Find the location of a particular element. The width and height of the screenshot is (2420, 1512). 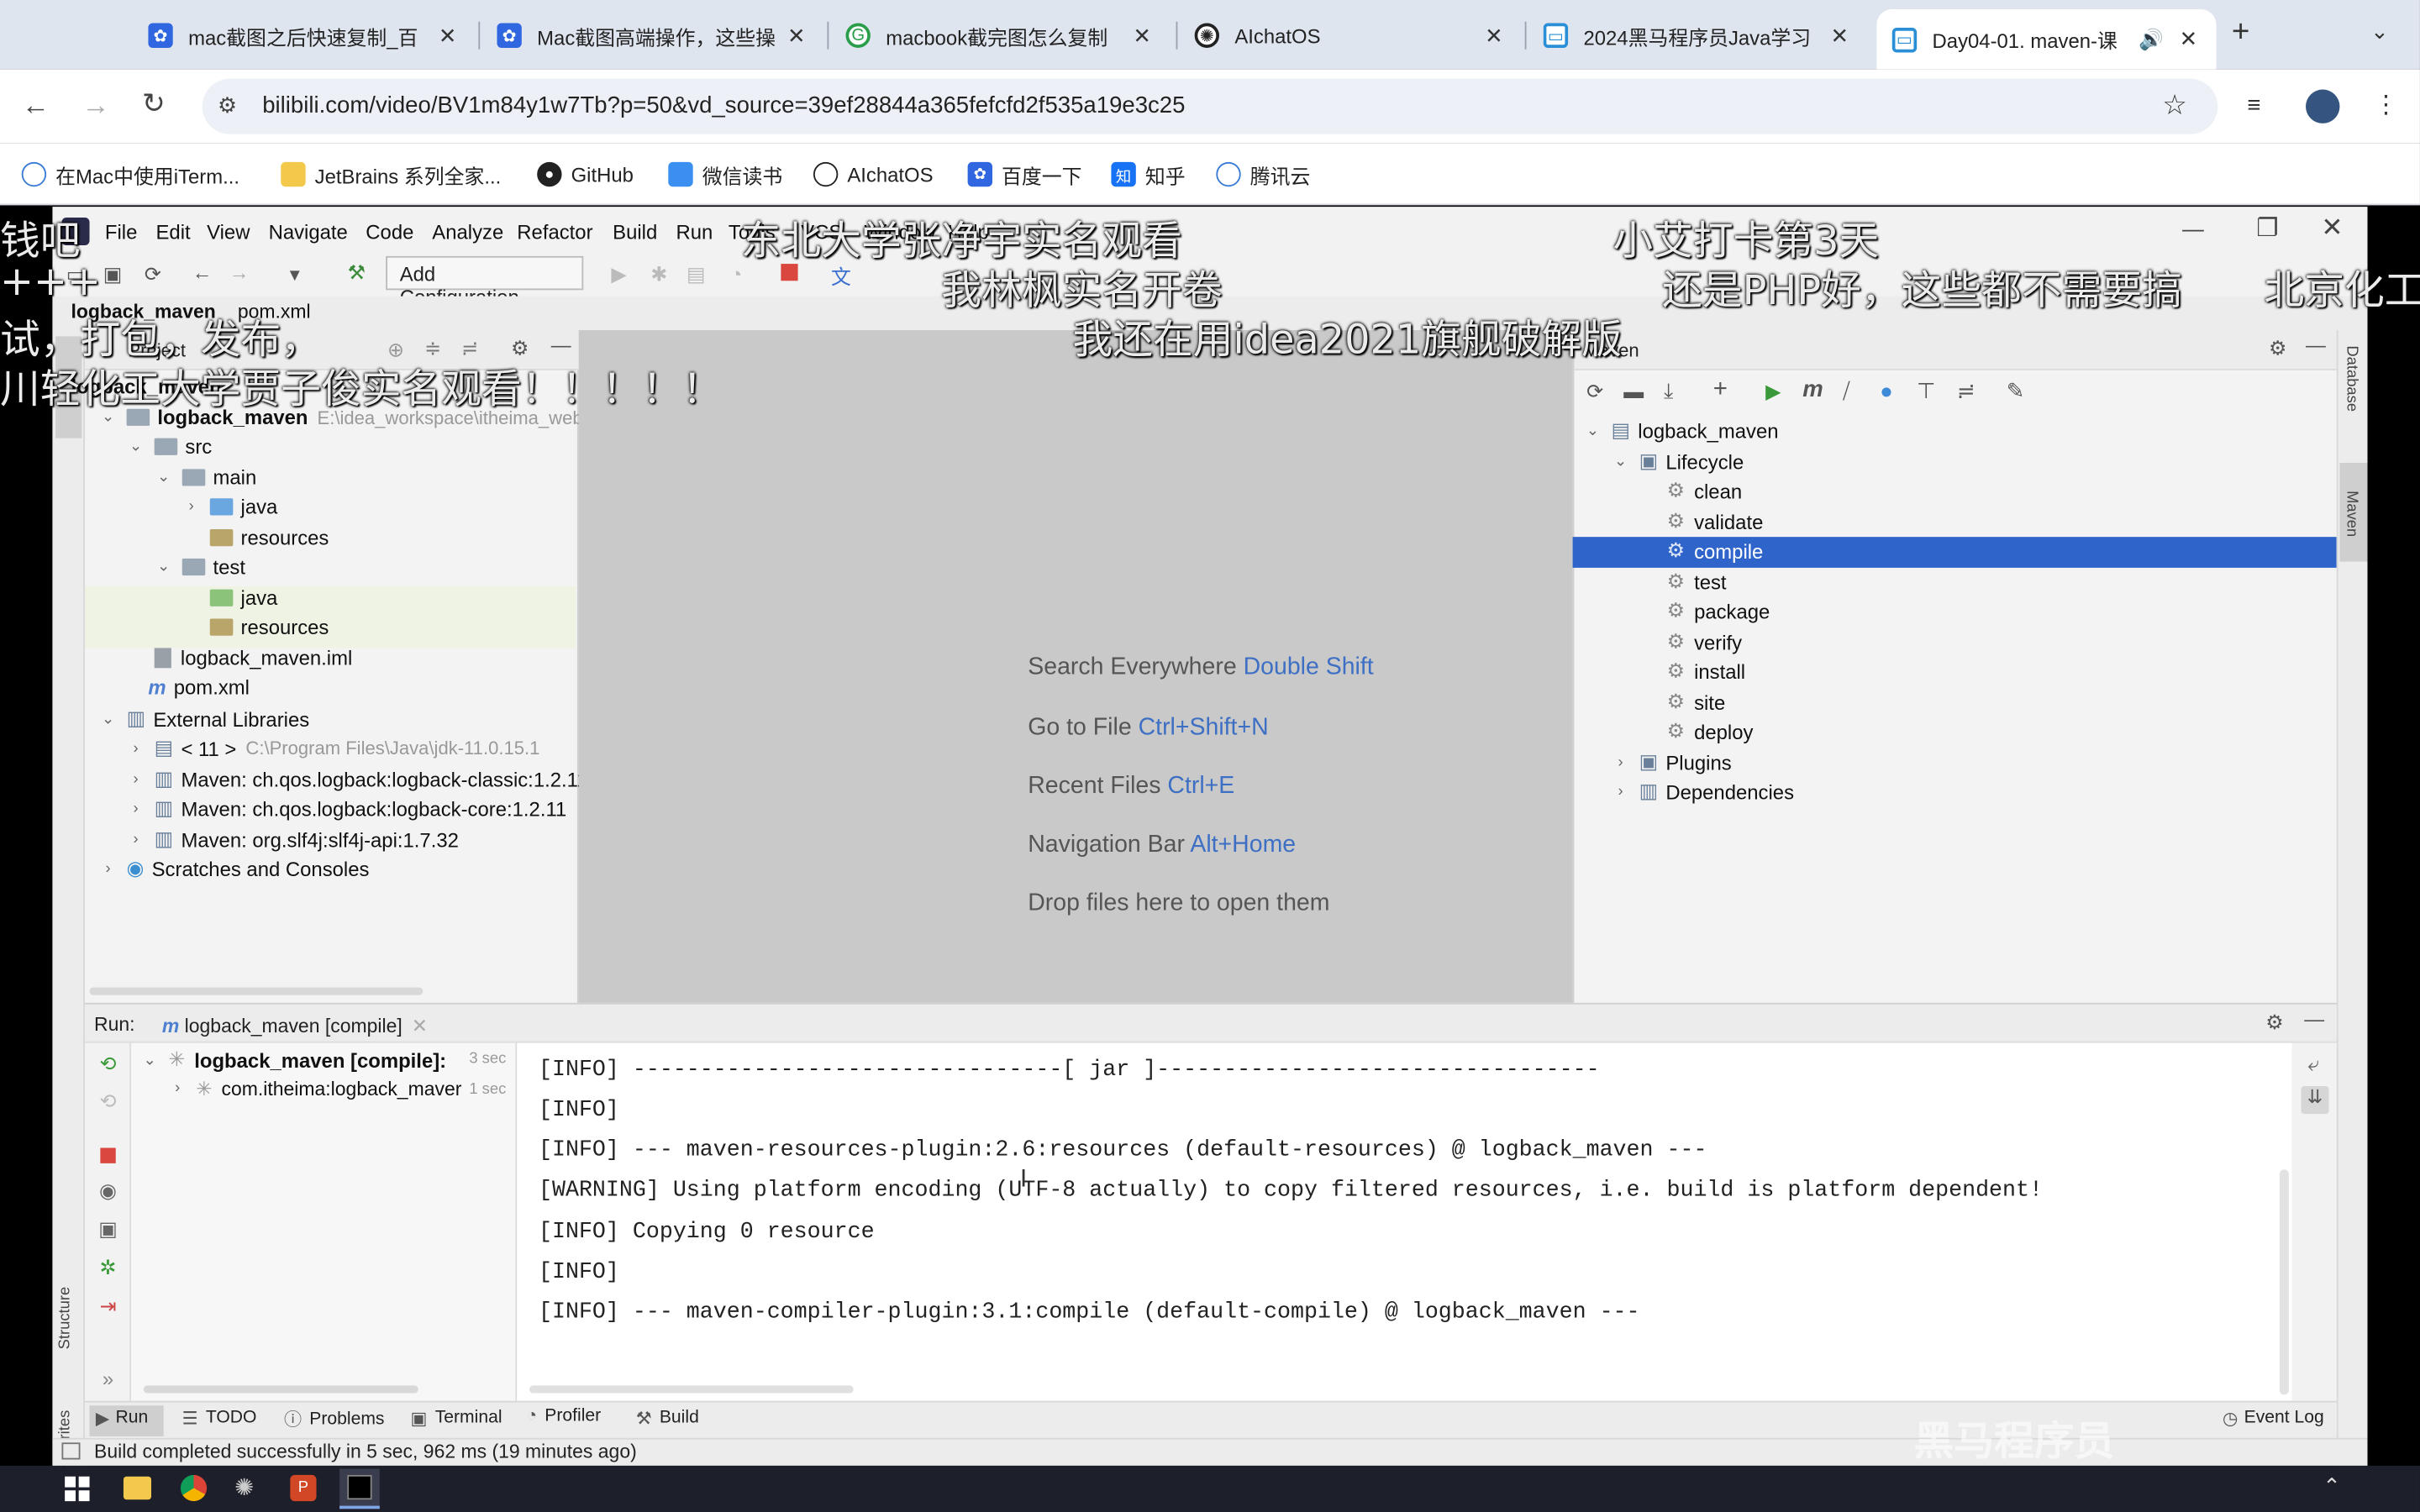

menu-refactor: Refactor is located at coordinates (554, 232).